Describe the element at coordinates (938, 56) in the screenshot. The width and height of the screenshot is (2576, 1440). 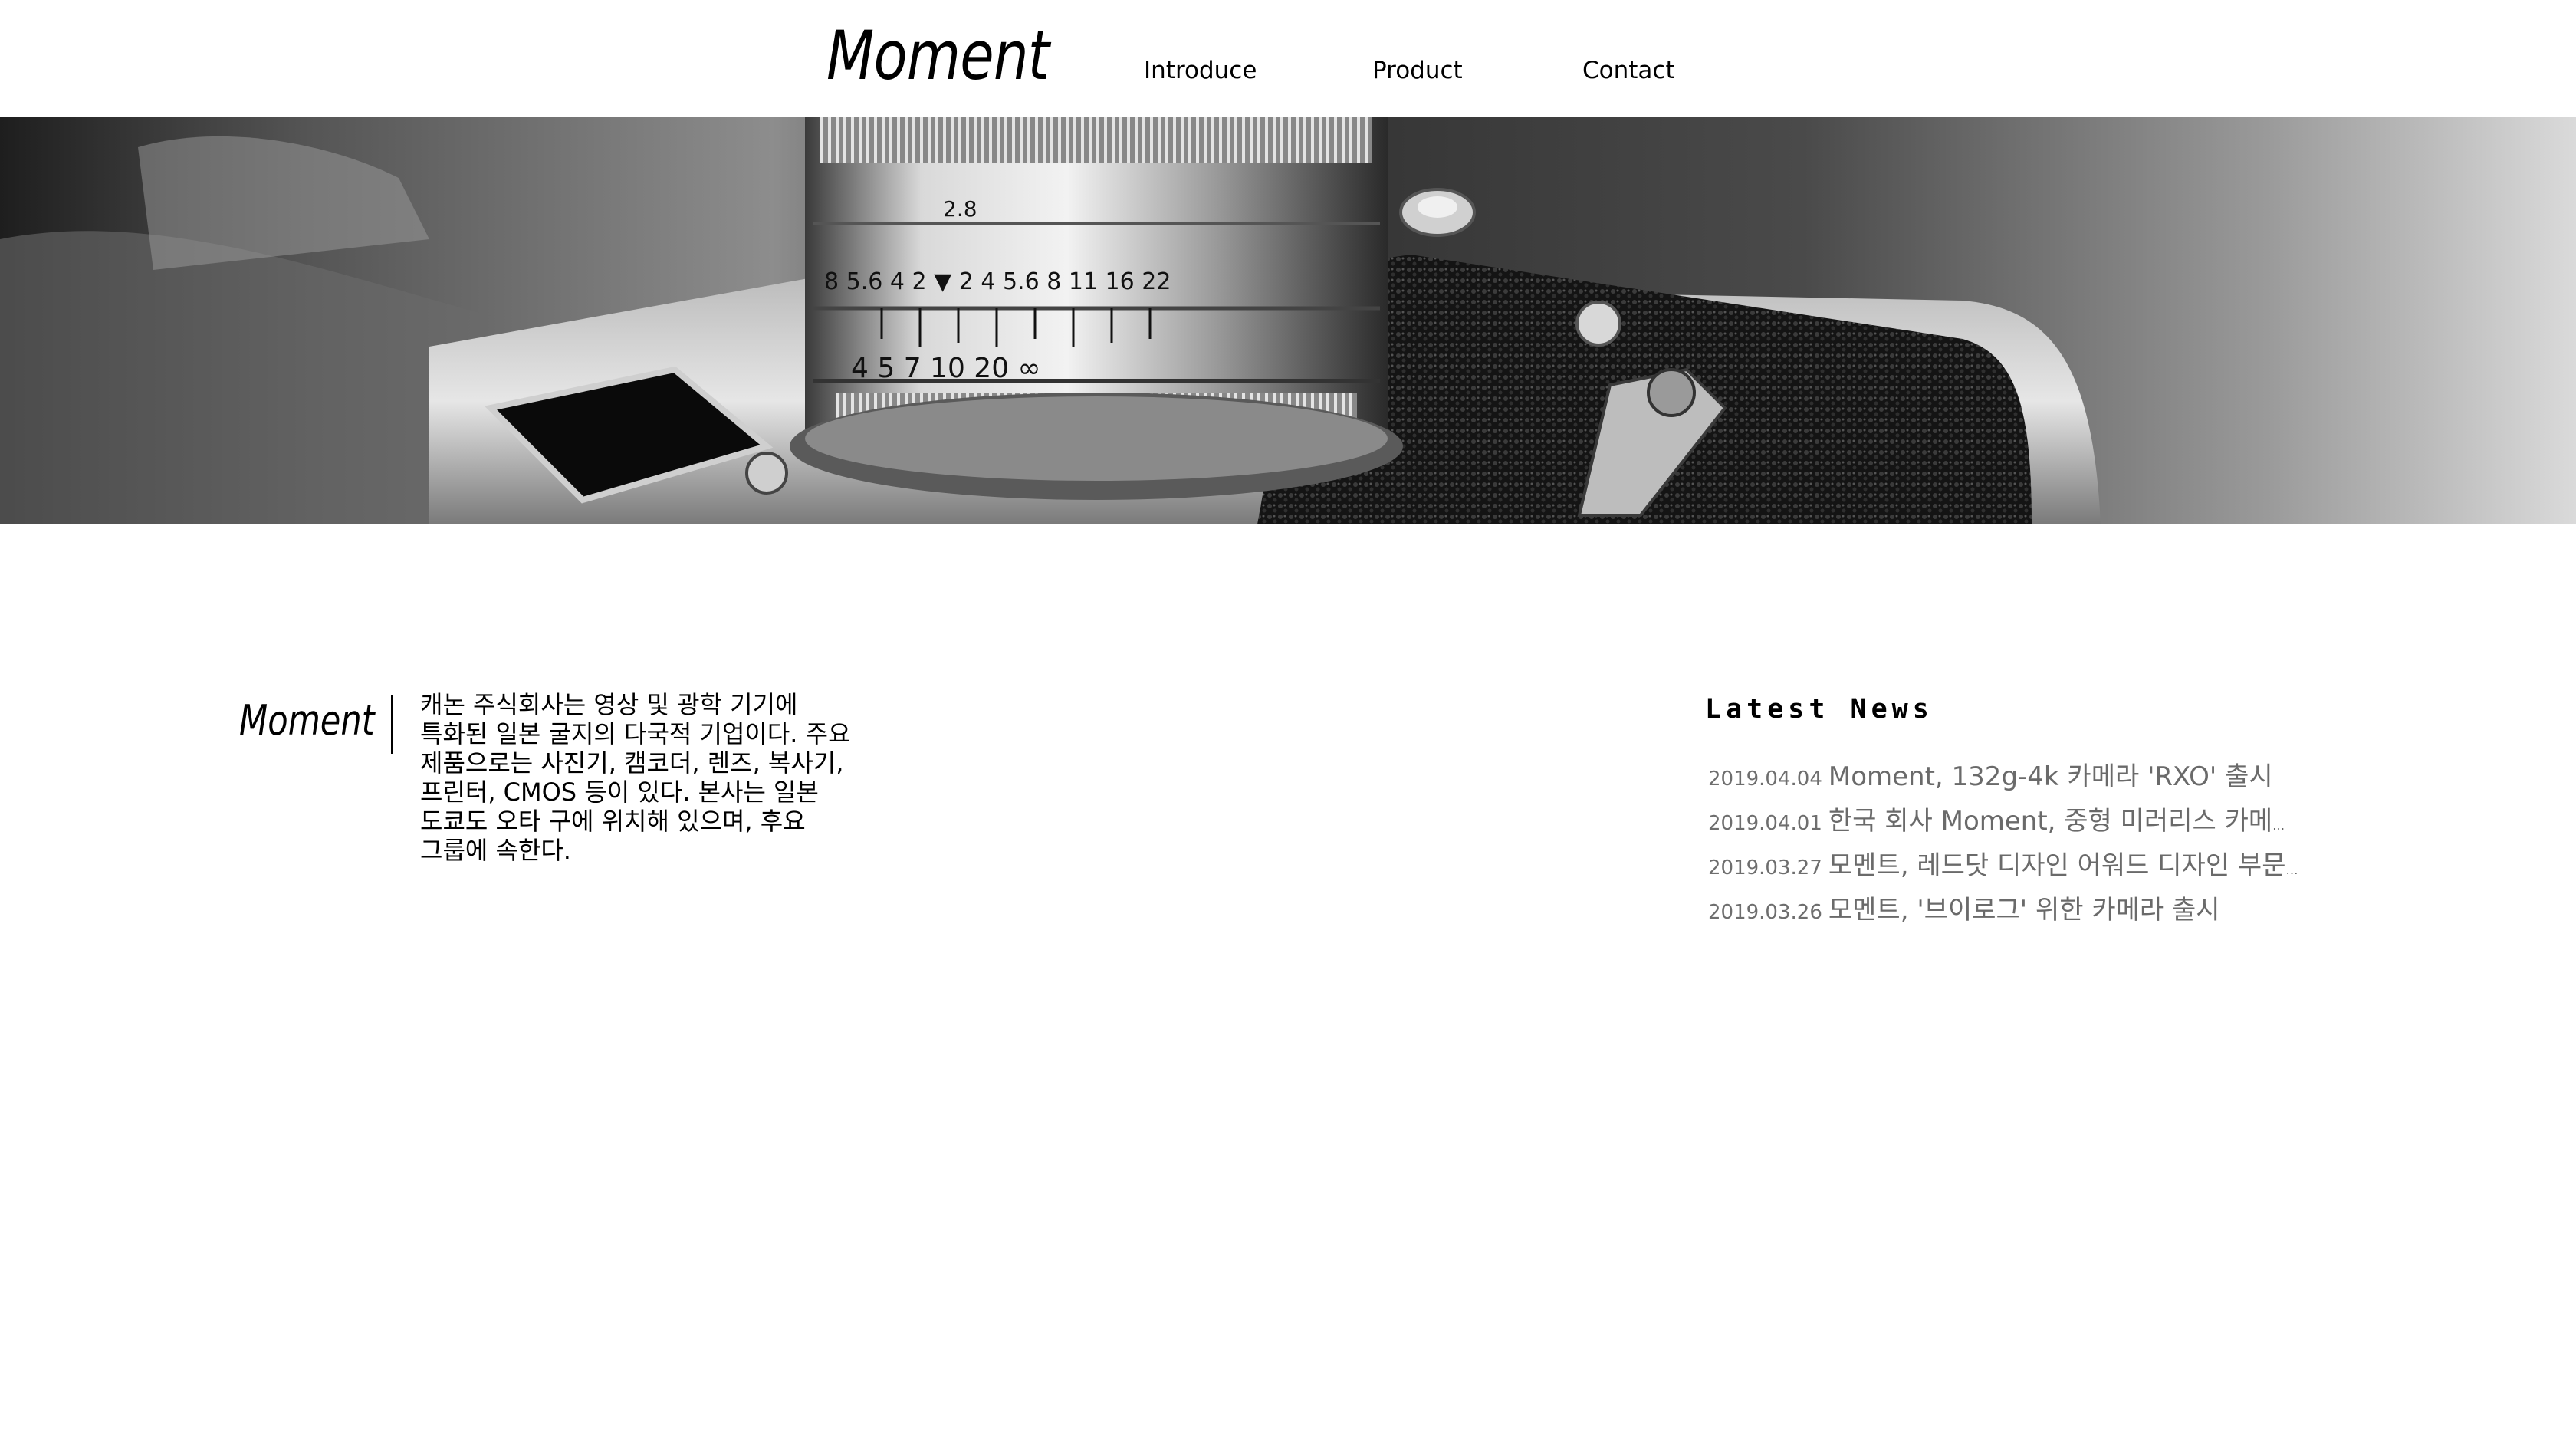
I see `header-logo: Moment` at that location.